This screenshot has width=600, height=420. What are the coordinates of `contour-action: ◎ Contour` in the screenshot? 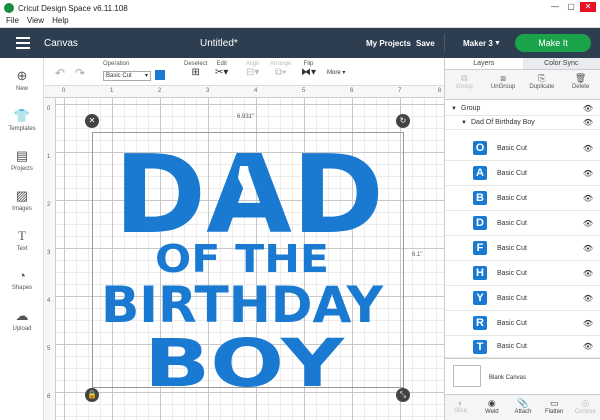 It's located at (585, 407).